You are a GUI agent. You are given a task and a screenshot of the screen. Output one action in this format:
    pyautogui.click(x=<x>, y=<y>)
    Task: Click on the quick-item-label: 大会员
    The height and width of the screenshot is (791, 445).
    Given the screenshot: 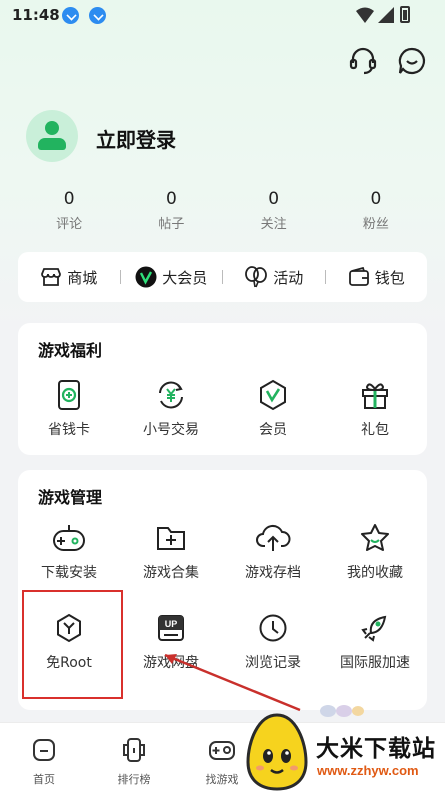 What is the action you would take?
    pyautogui.click(x=185, y=277)
    